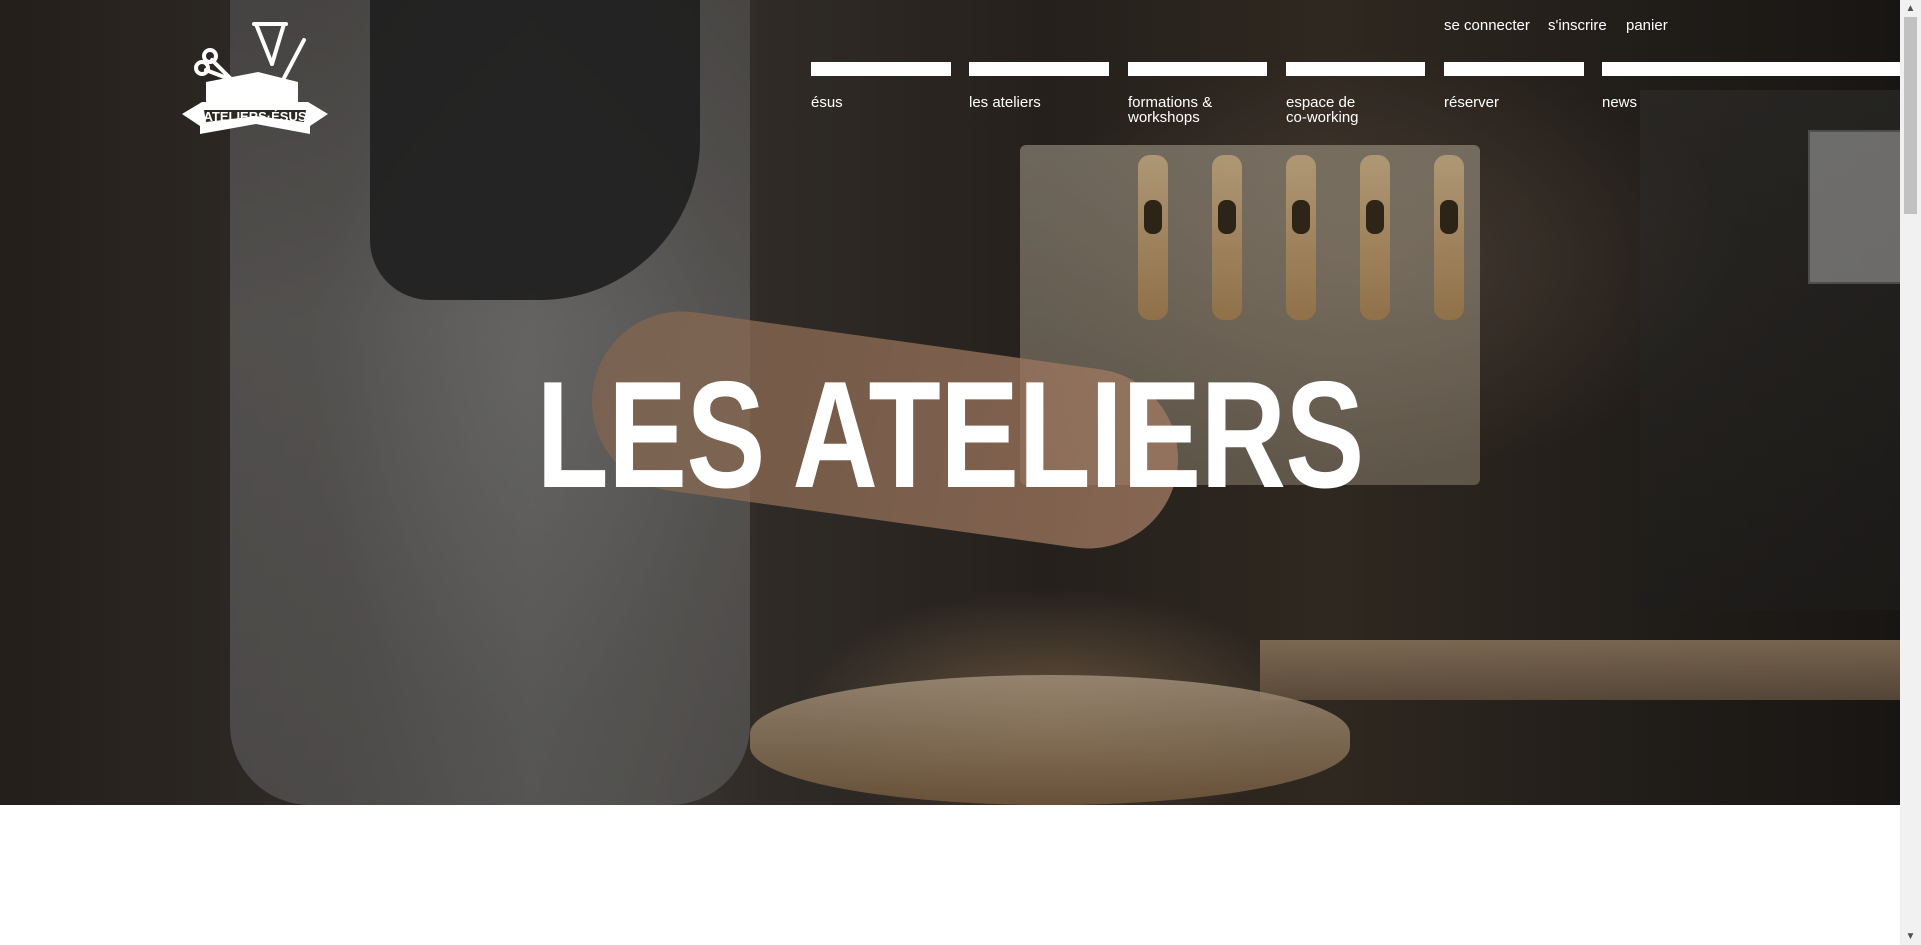 This screenshot has width=1921, height=945. I want to click on nav-indicator-esus, so click(881, 69).